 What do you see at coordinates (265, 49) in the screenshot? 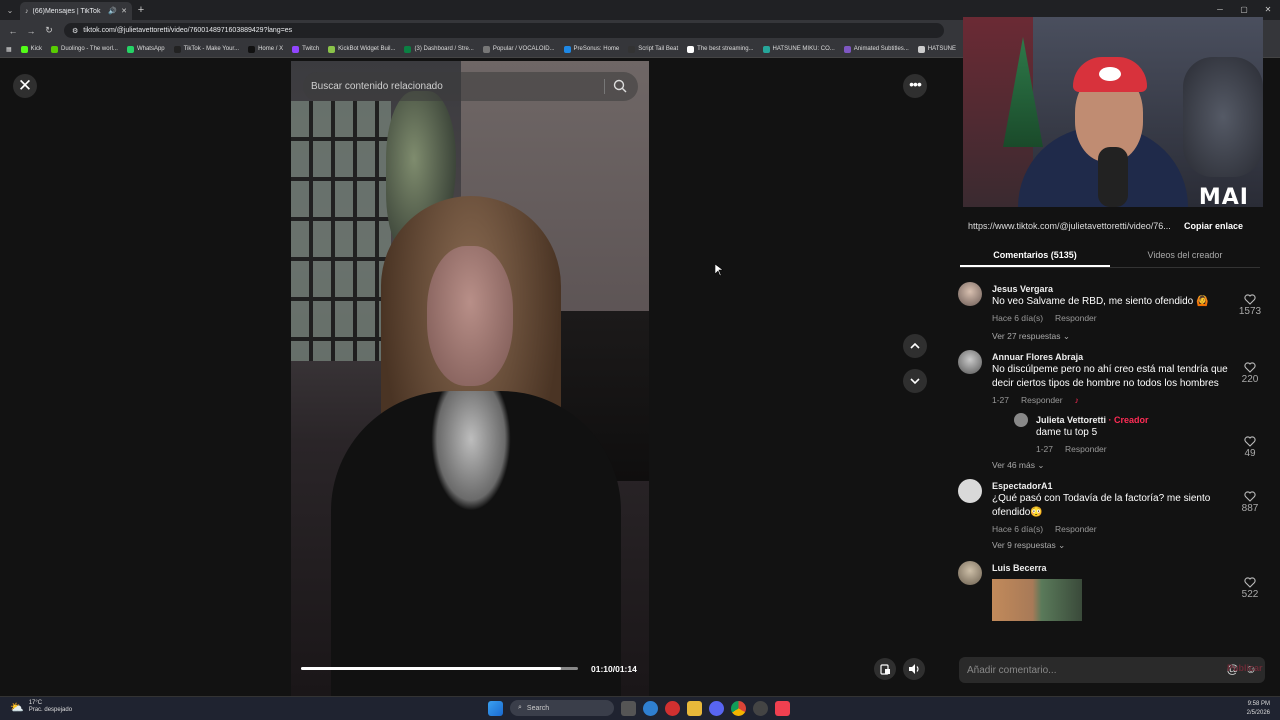
I see `bookmark-item: Home / X` at bounding box center [265, 49].